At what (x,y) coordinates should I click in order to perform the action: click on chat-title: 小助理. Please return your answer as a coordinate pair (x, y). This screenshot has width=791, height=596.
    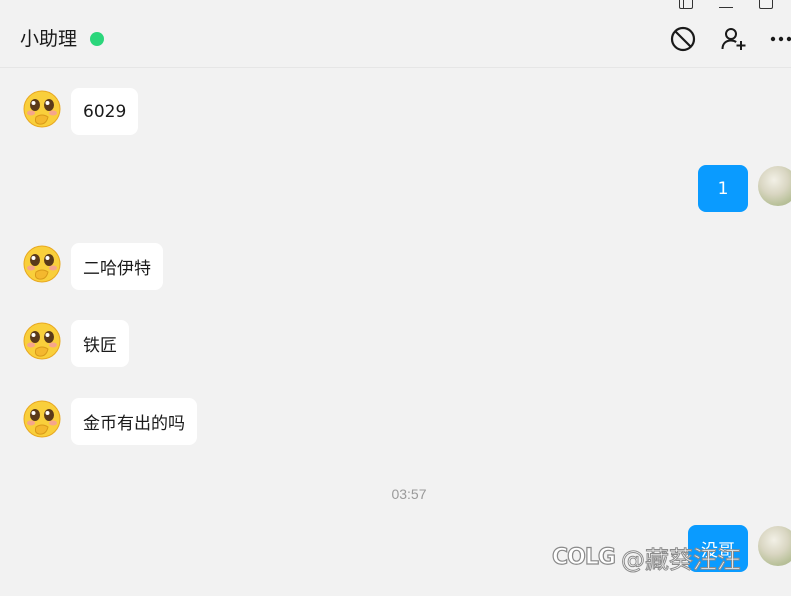
    Looking at the image, I should click on (49, 39).